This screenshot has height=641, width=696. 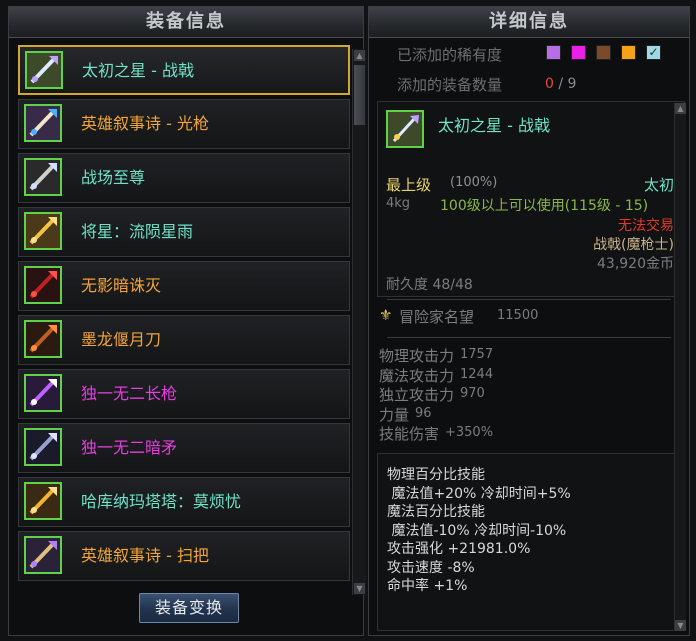 What do you see at coordinates (184, 286) in the screenshot?
I see `equipment-list-item: 无影暗诛灭` at bounding box center [184, 286].